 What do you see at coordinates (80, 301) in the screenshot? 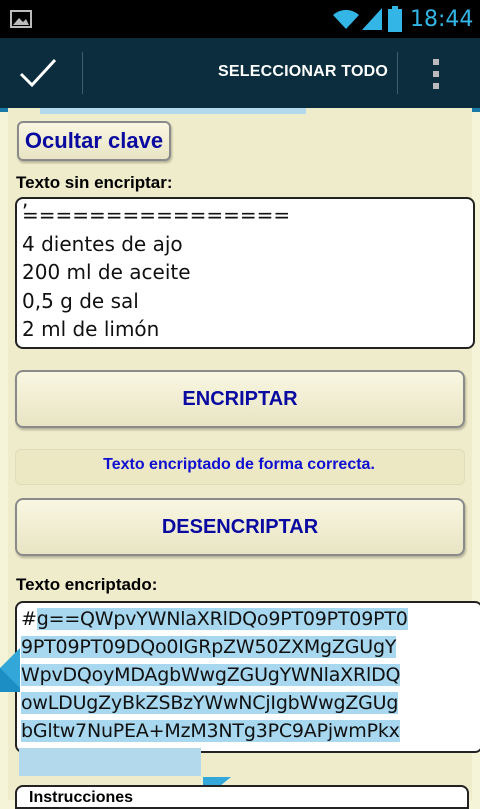
I see `text-line: 0,5 g de sal` at bounding box center [80, 301].